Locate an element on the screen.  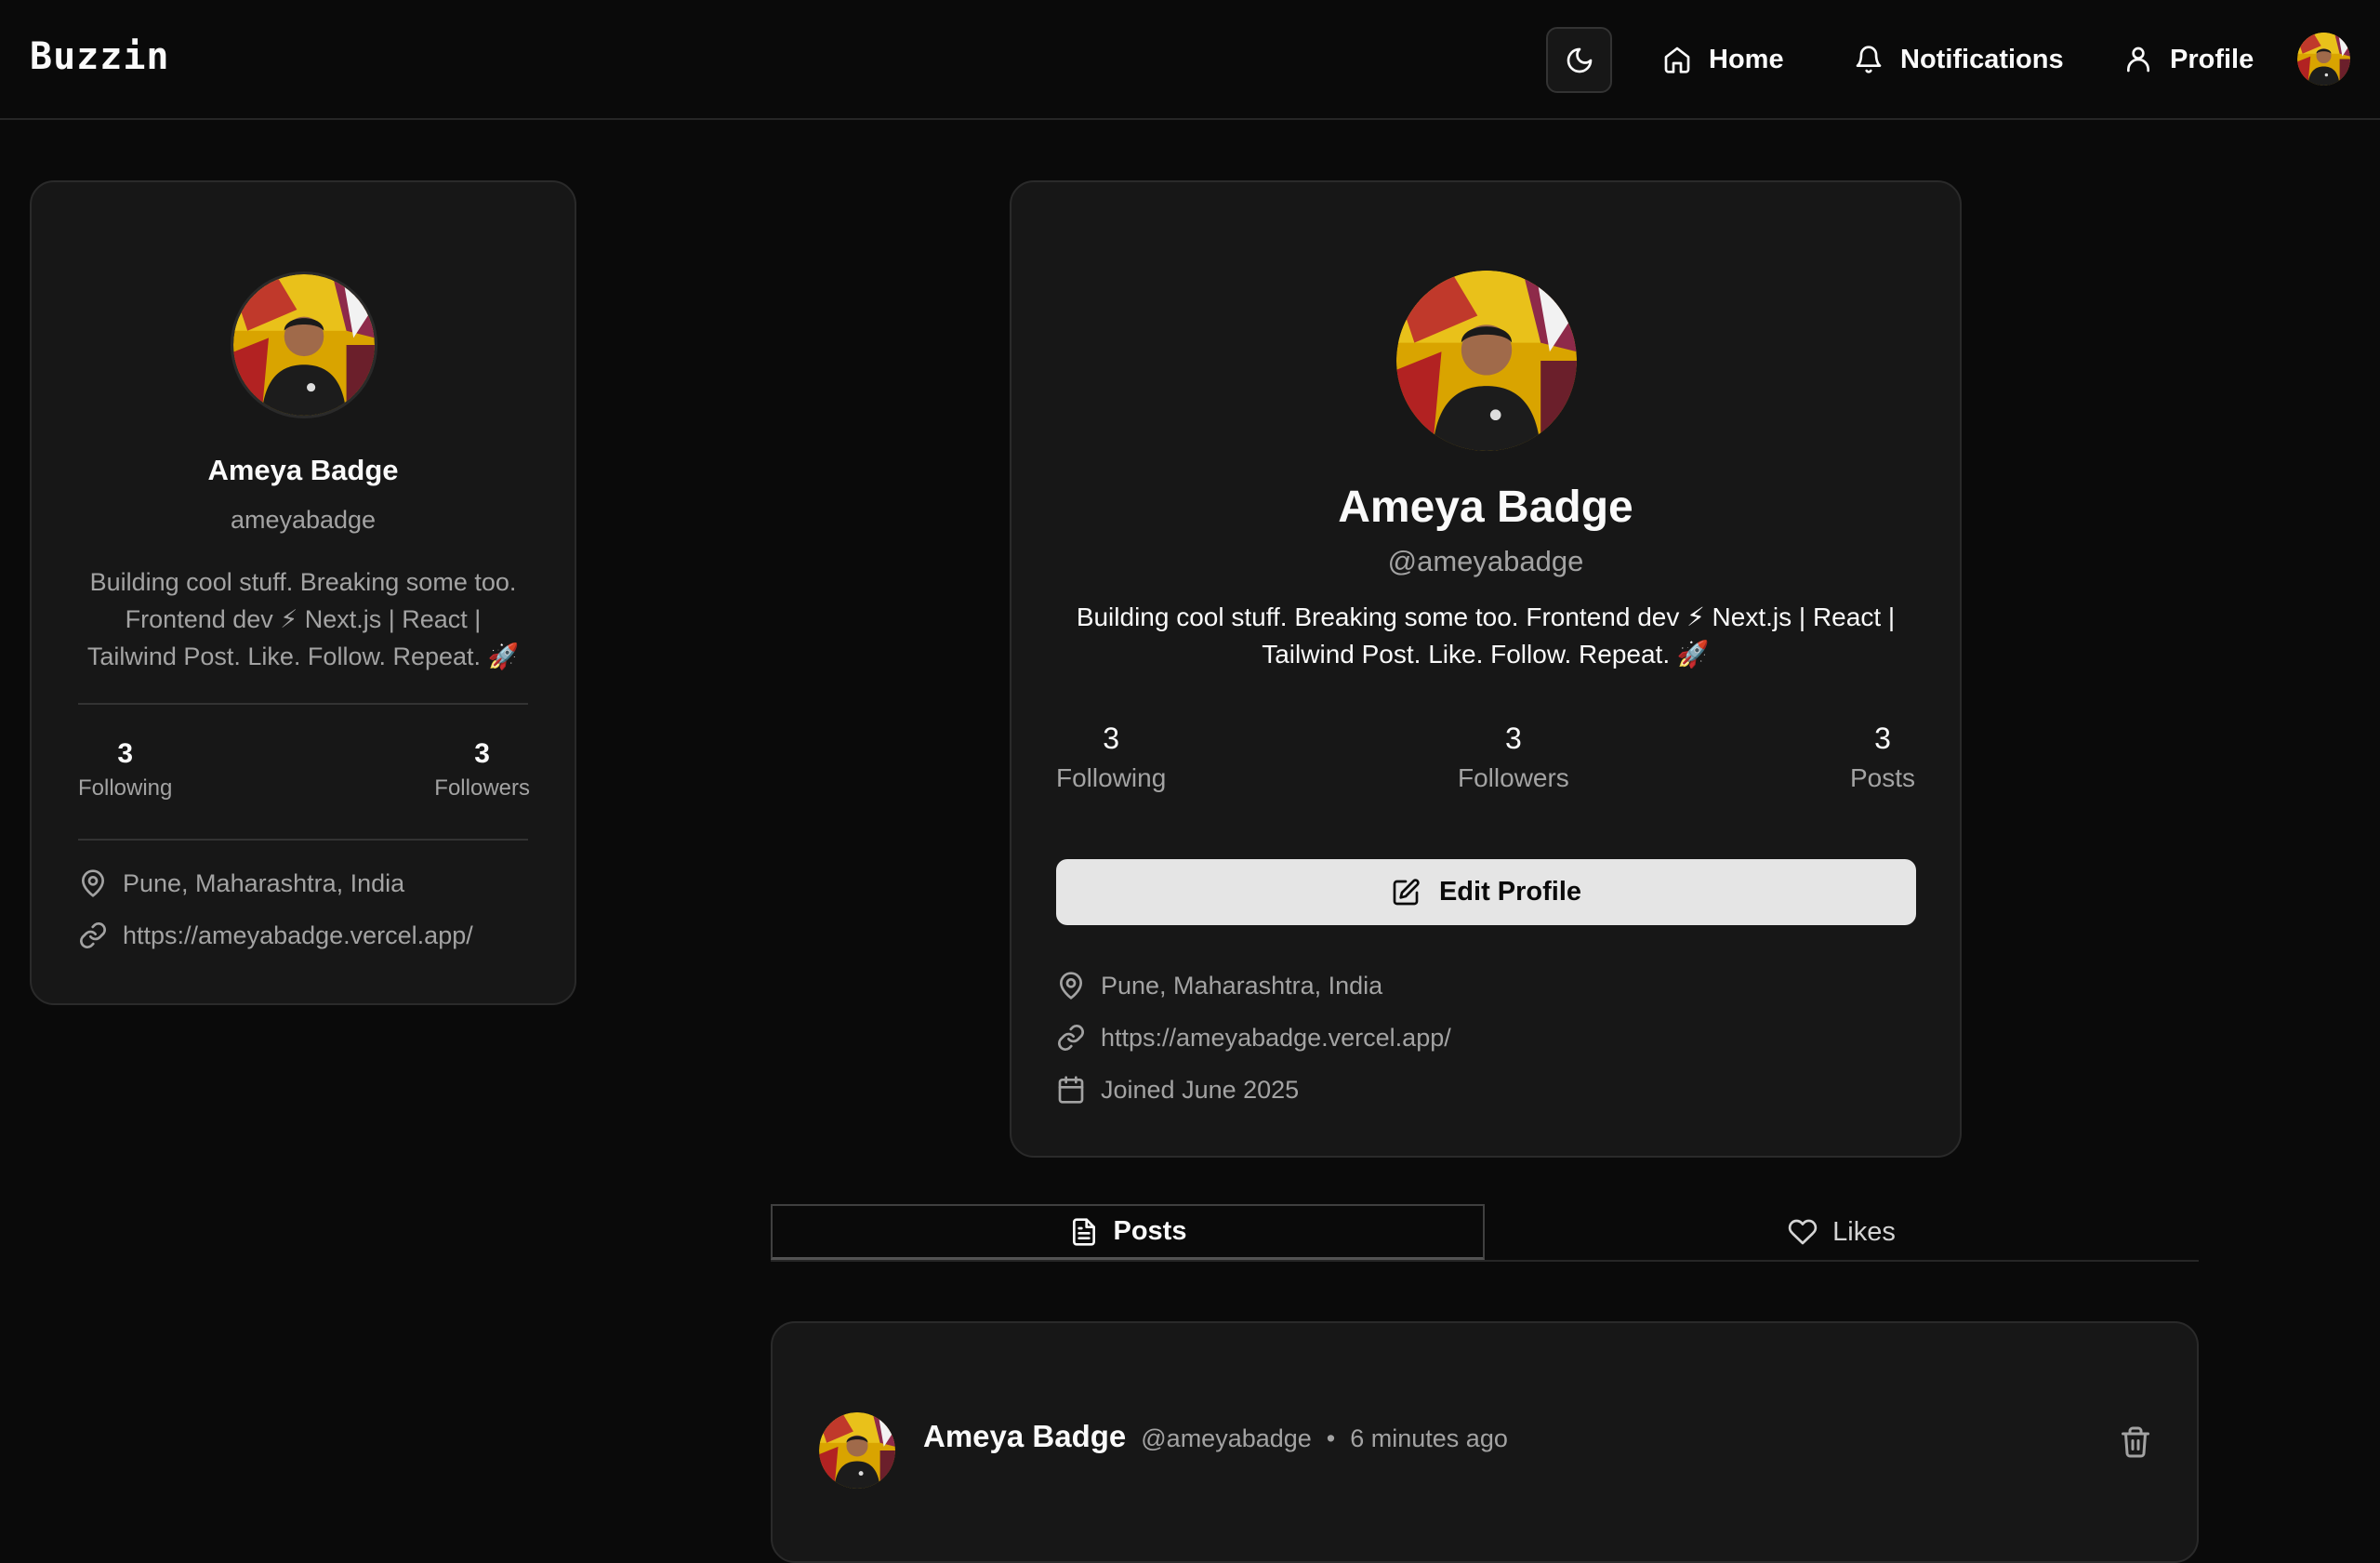
nav-profile-link: Profile is located at coordinates (2188, 60).